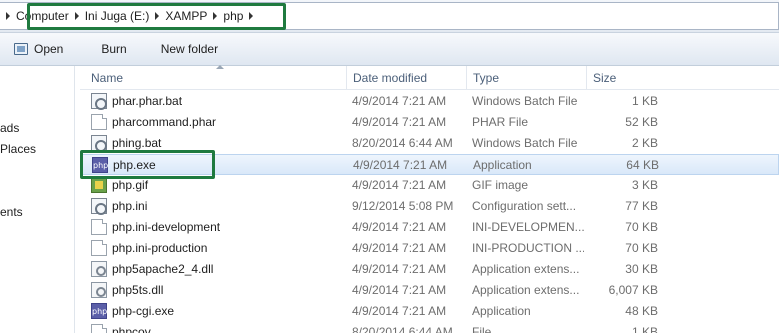 This screenshot has height=333, width=779. I want to click on open-button: Open, so click(38, 49).